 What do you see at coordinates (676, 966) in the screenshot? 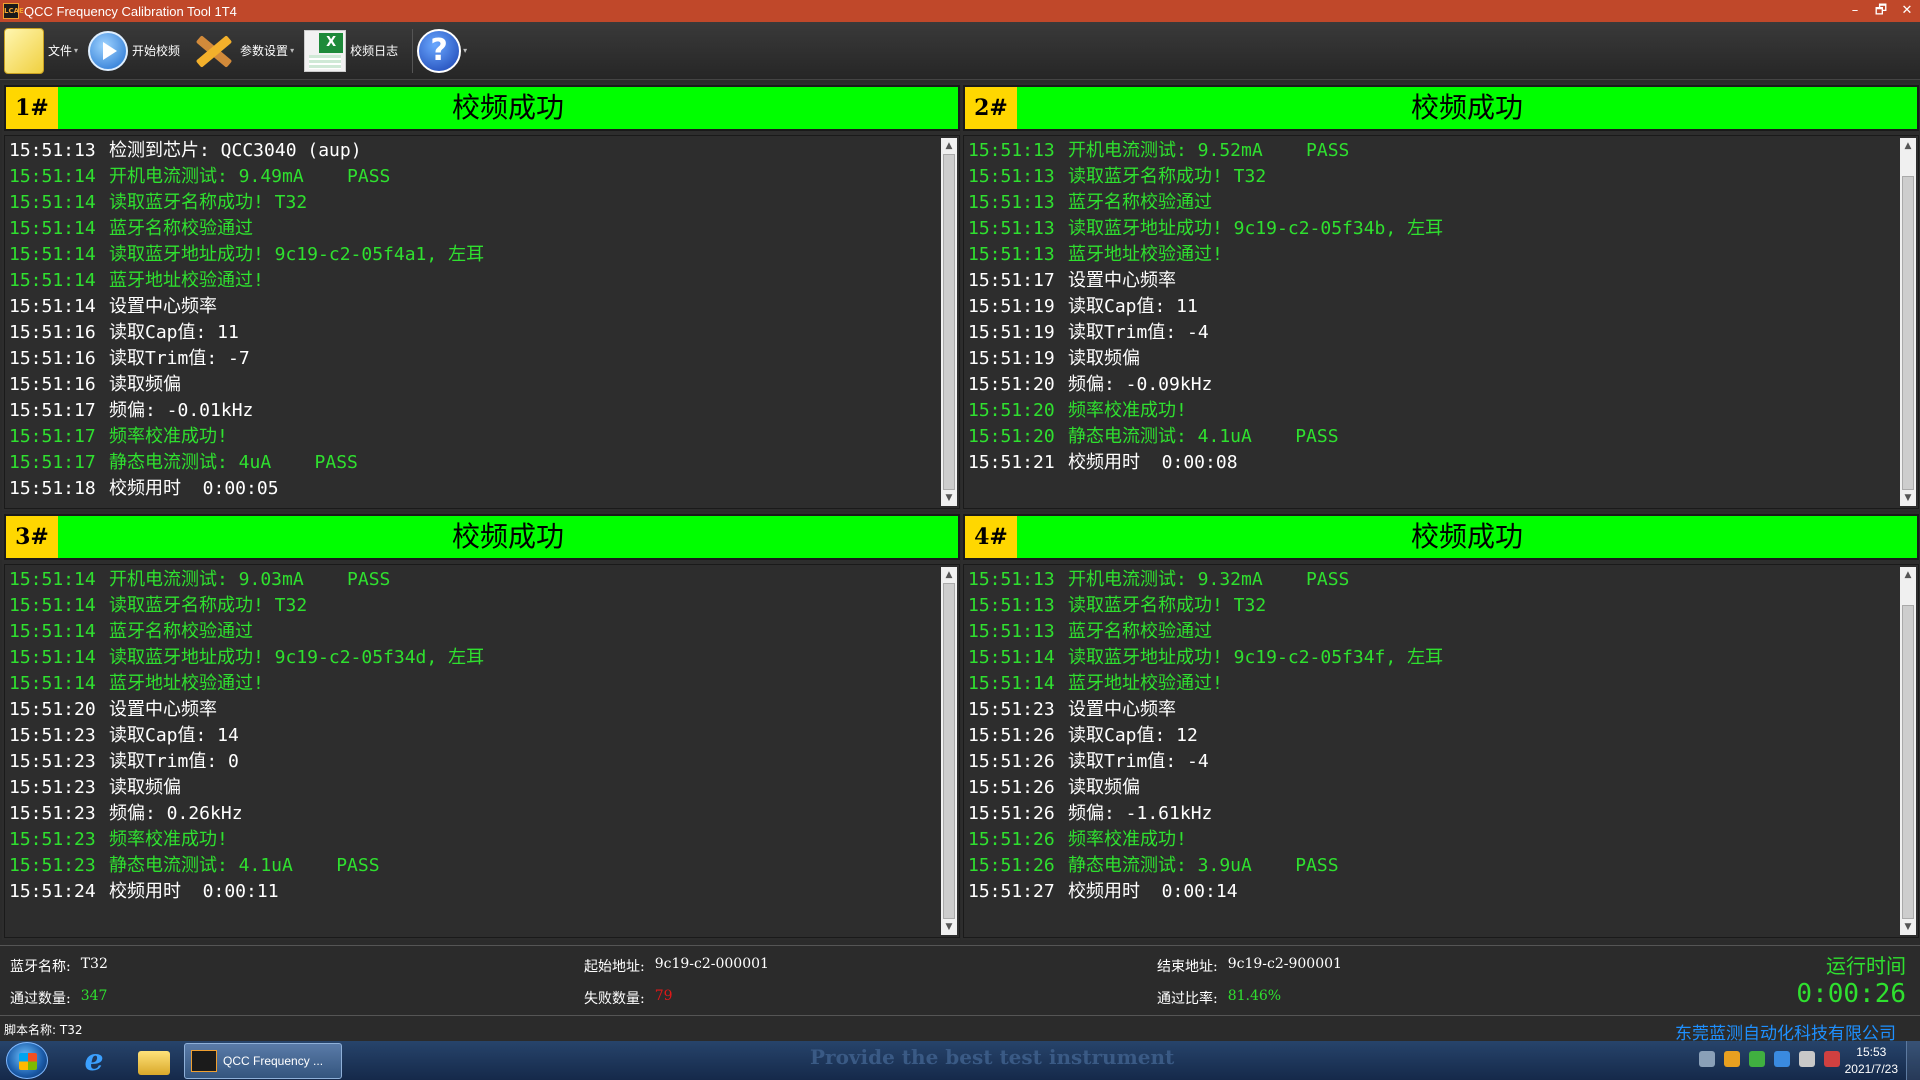
I see `start-address-field: 起始地址: 9c19-c2-000001` at bounding box center [676, 966].